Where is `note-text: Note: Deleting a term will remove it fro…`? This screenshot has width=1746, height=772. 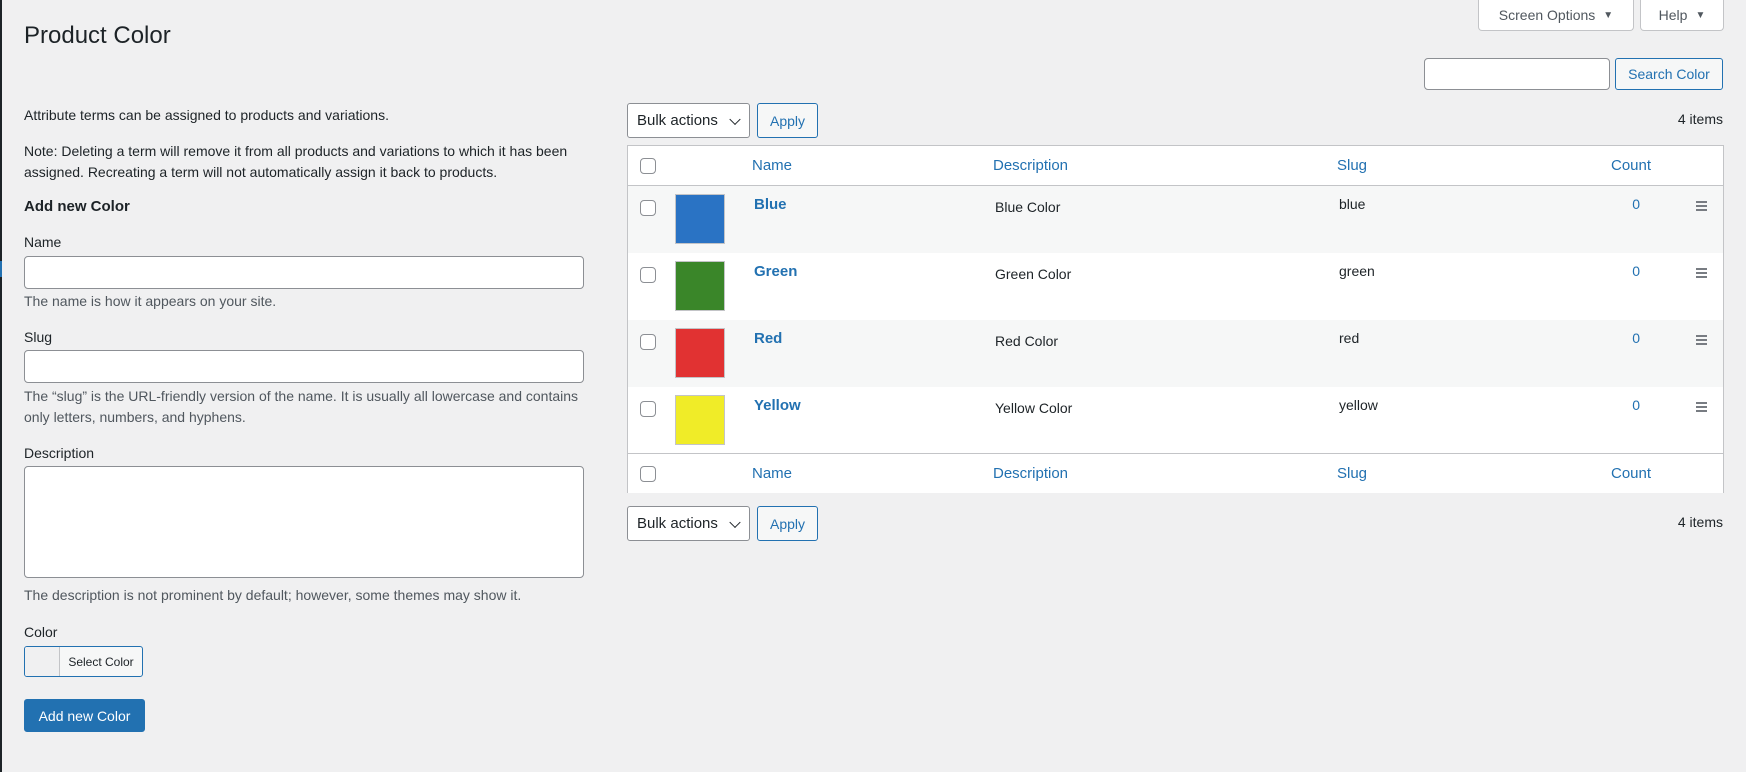 note-text: Note: Deleting a term will remove it fro… is located at coordinates (296, 161).